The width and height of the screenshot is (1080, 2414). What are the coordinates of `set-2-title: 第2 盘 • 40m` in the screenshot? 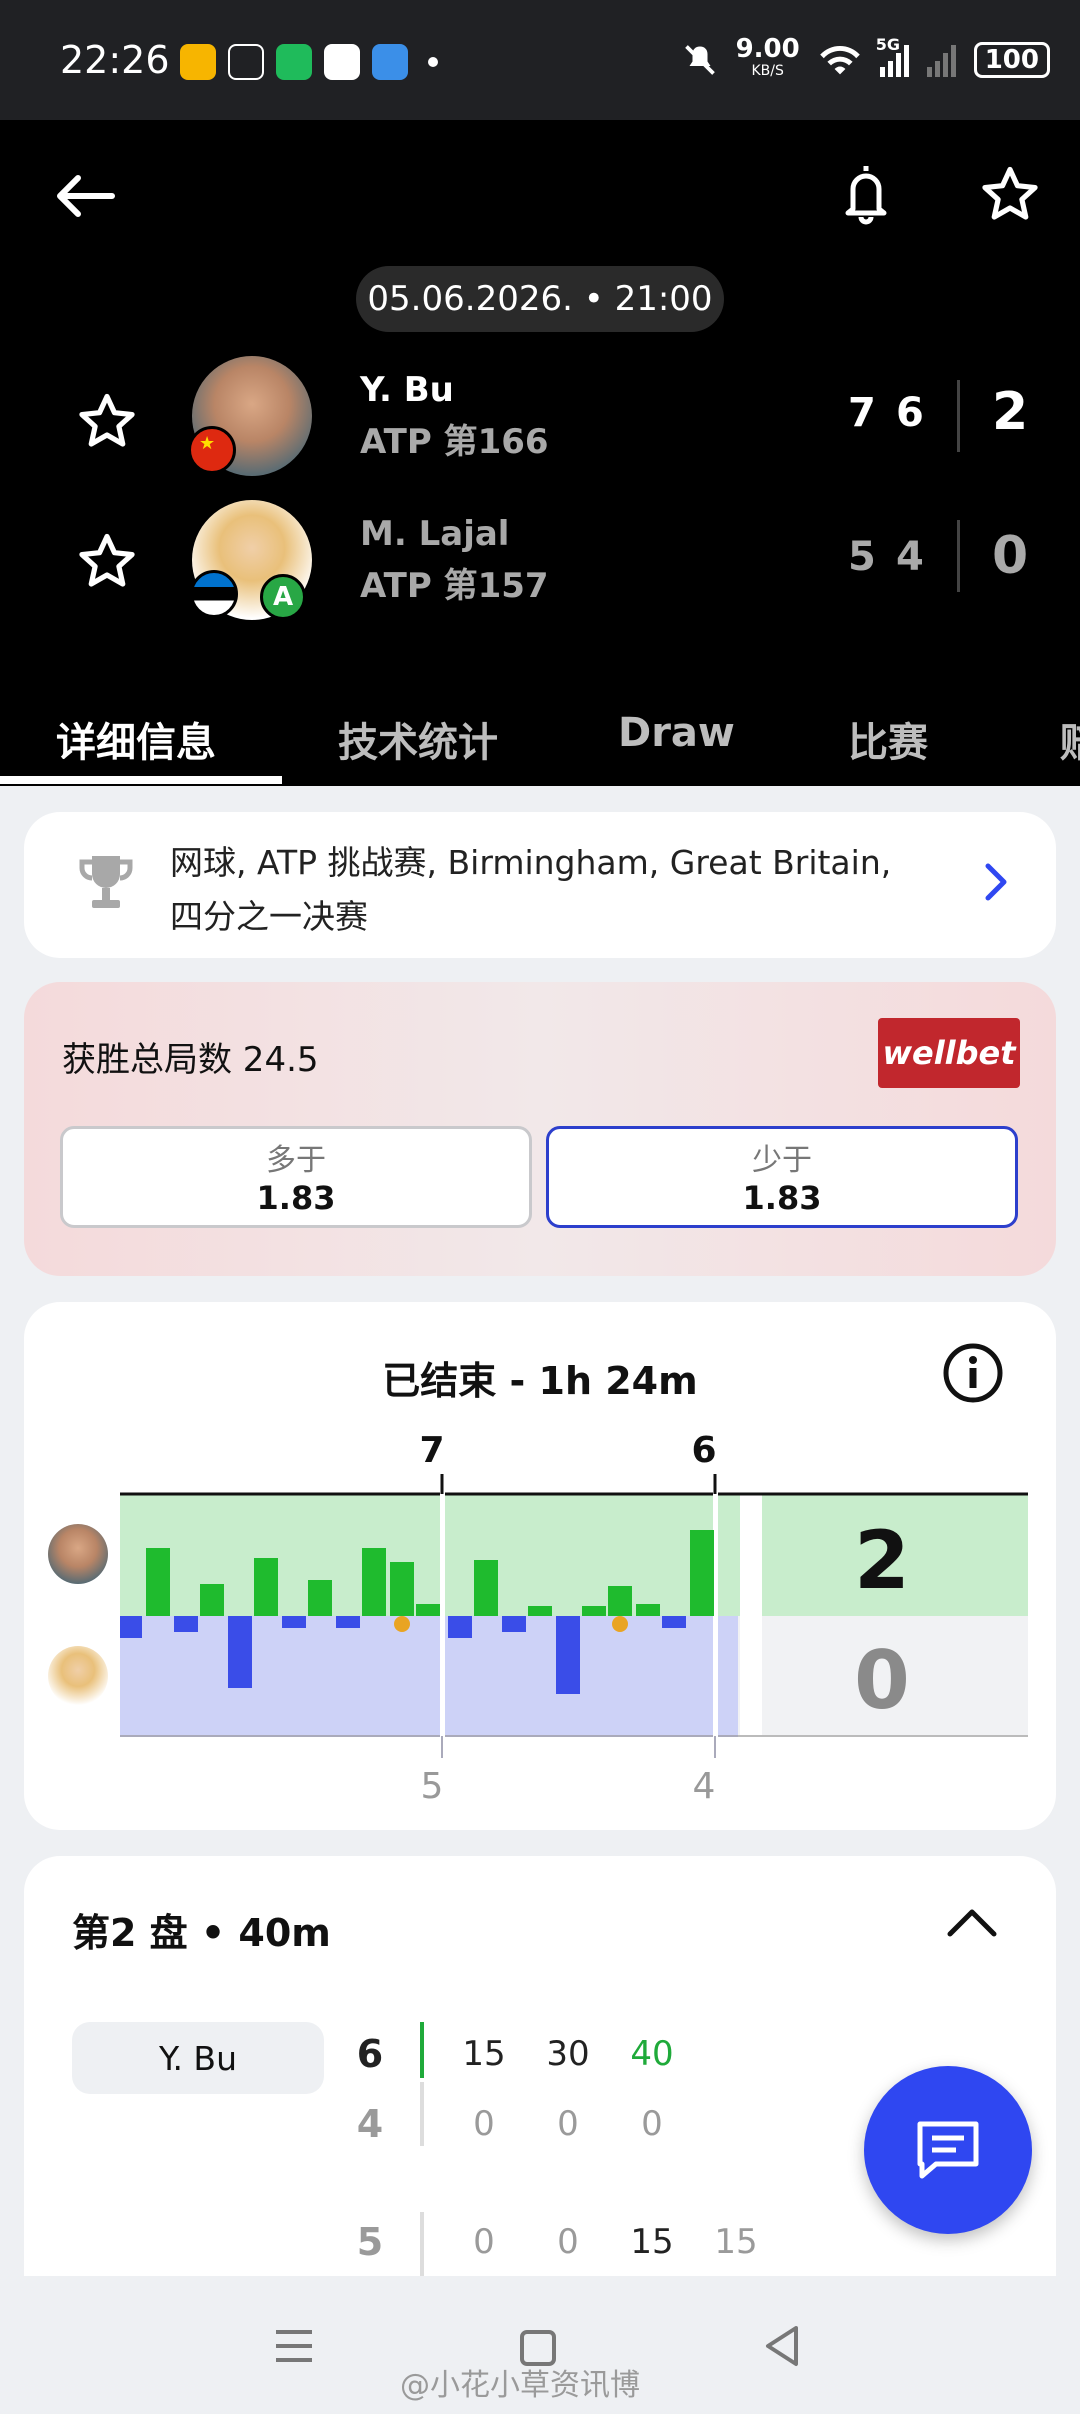 It's located at (201, 1933).